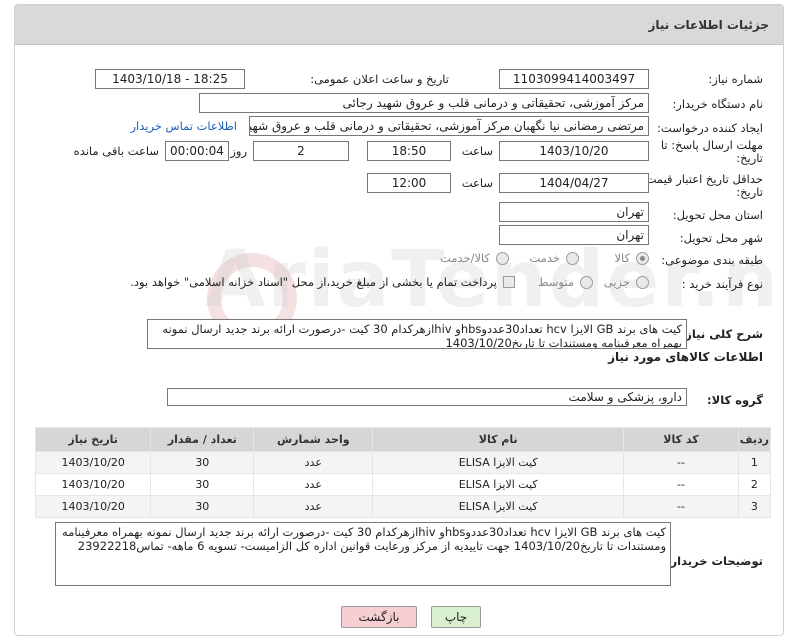  Describe the element at coordinates (574, 183) in the screenshot. I see `validity-date: 1404/04/27` at that location.